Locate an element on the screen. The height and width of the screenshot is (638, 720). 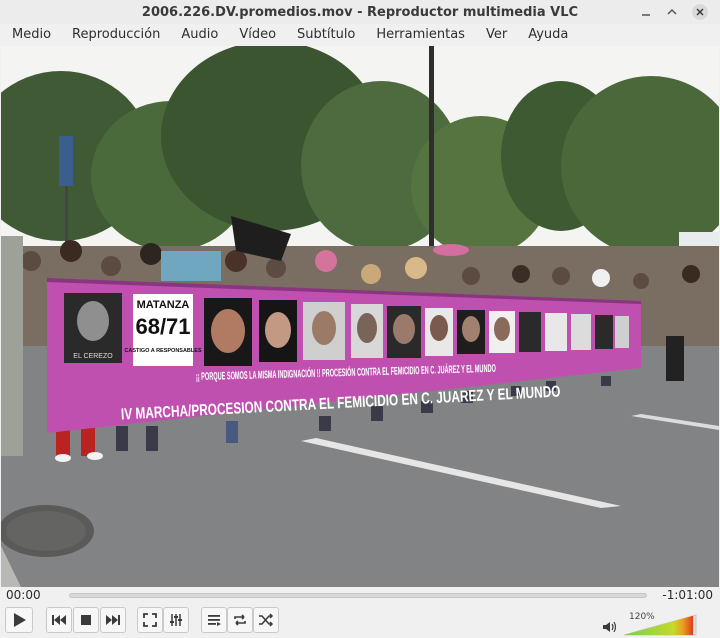
control-bar: 120% is located at coordinates (360, 620).